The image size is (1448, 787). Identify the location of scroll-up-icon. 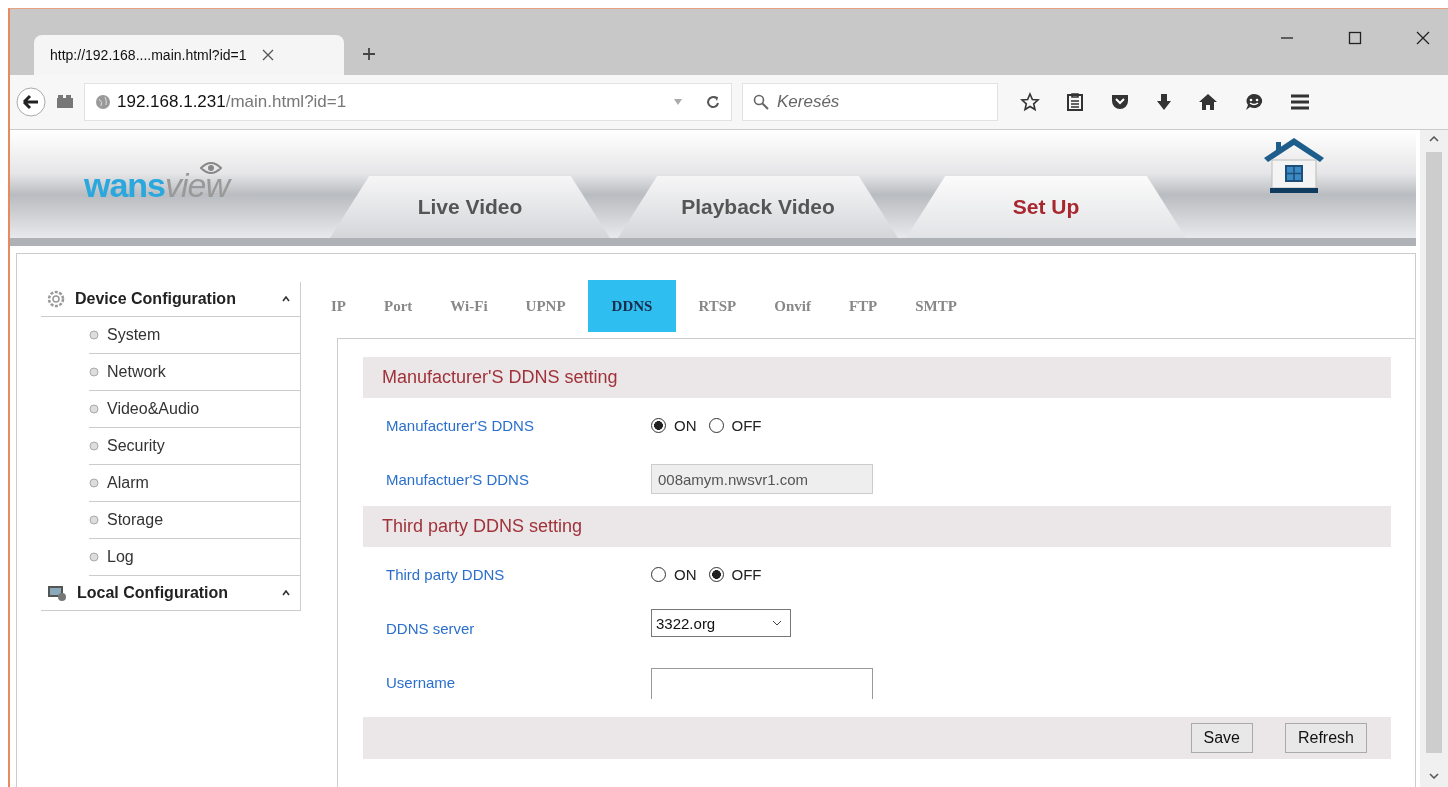
(1434, 139).